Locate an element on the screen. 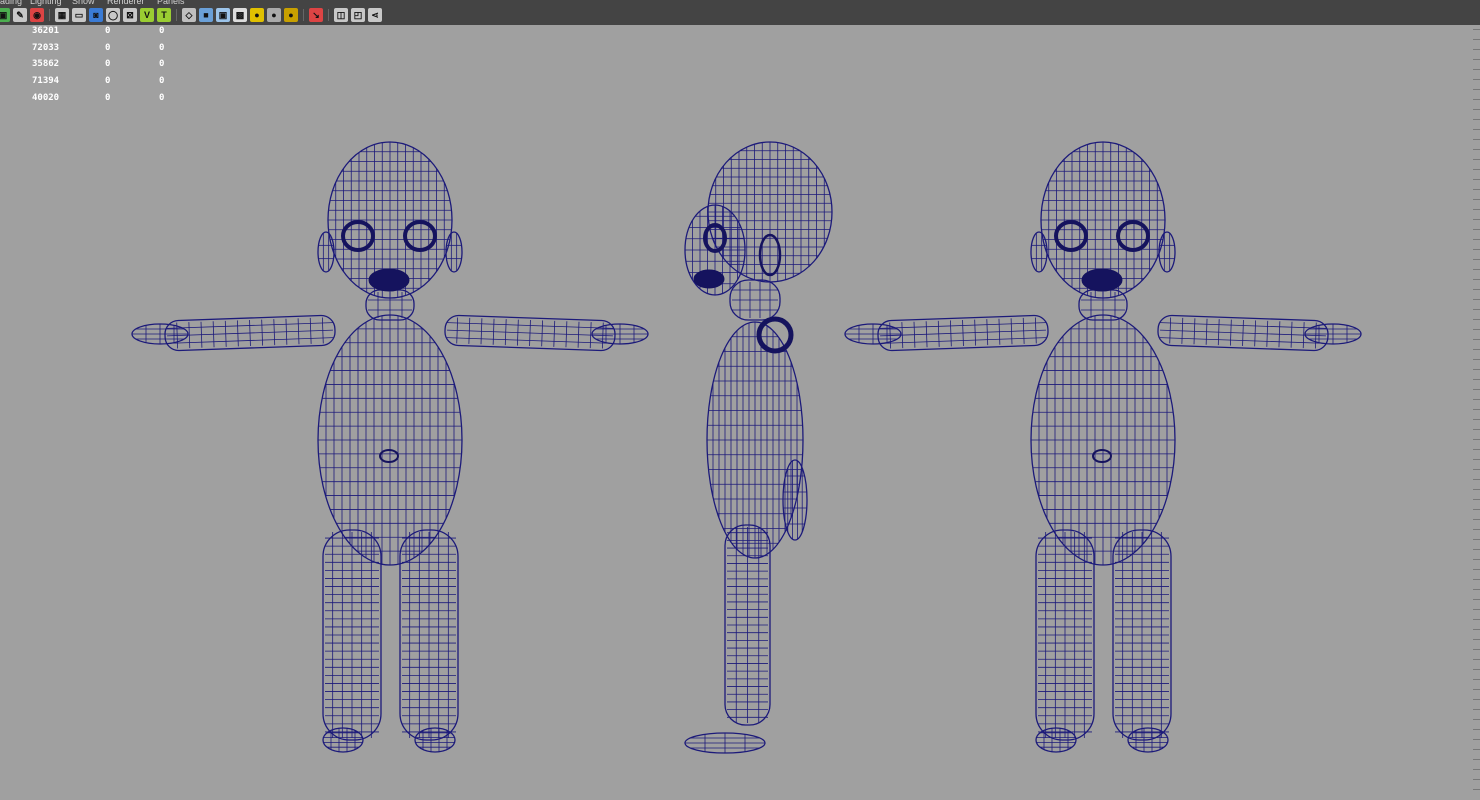 This screenshot has height=800, width=1480. side-view-wireframe is located at coordinates (760, 450).